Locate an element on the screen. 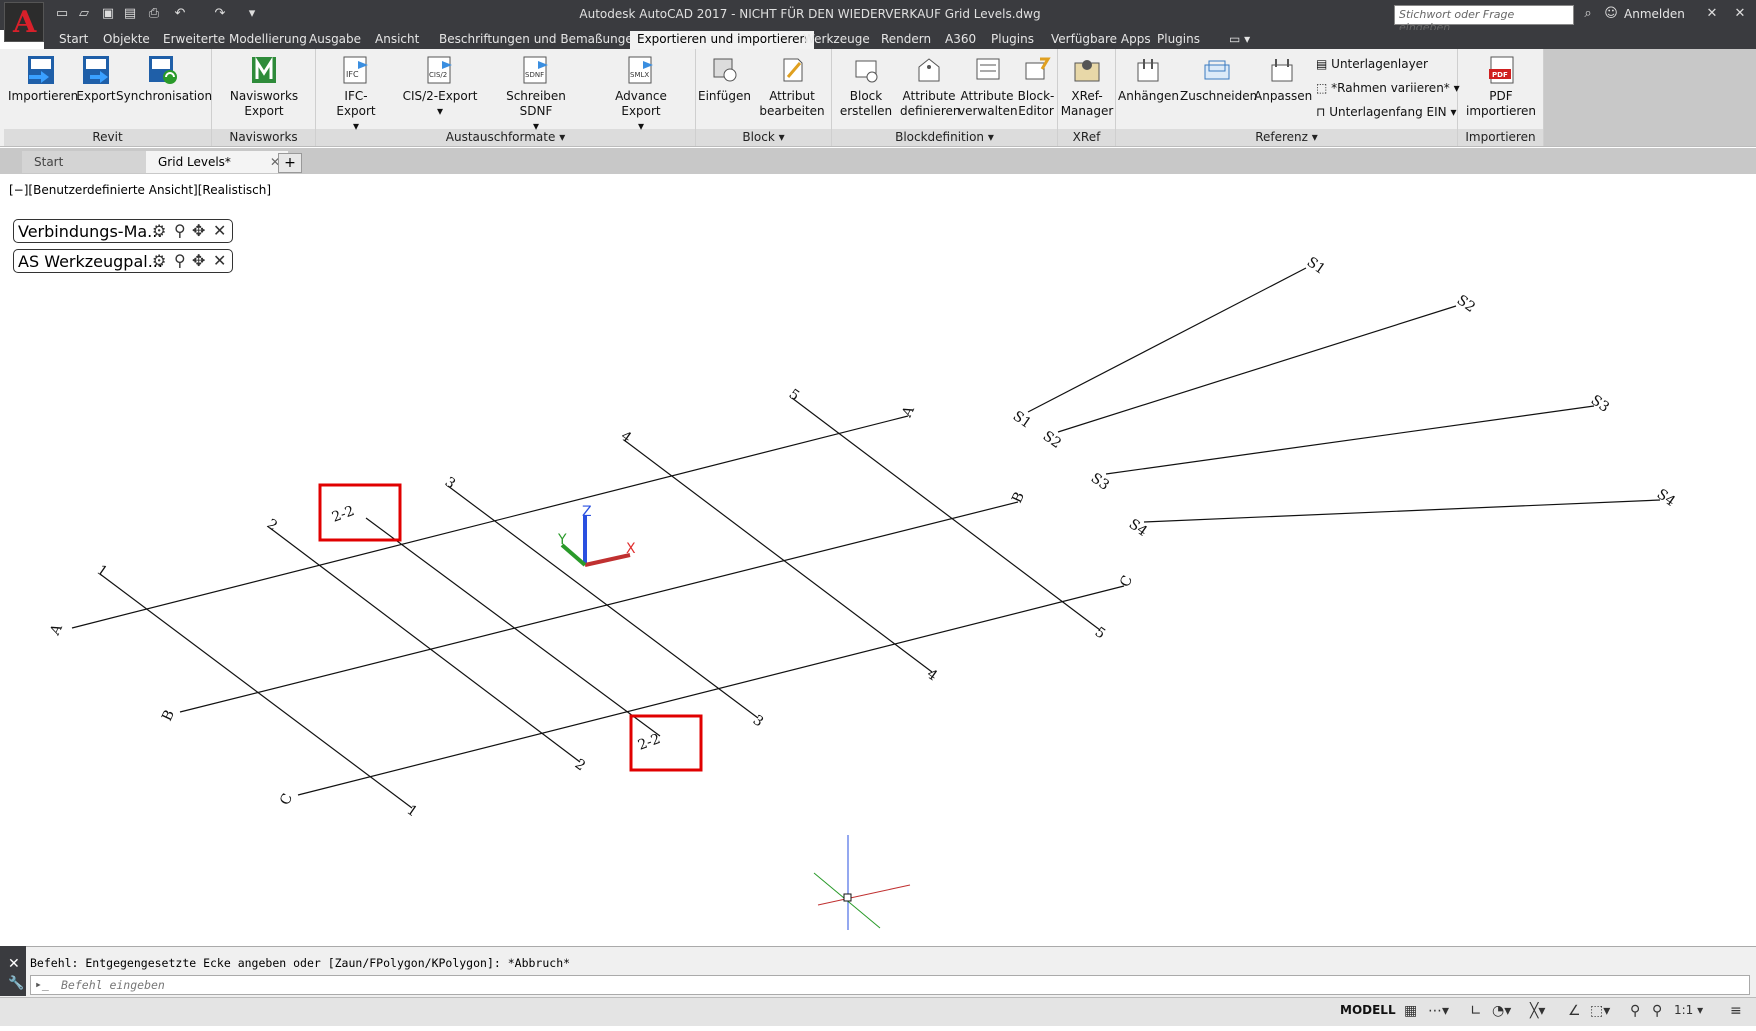 This screenshot has width=1756, height=1031. grid-line-s4 is located at coordinates (1402, 511).